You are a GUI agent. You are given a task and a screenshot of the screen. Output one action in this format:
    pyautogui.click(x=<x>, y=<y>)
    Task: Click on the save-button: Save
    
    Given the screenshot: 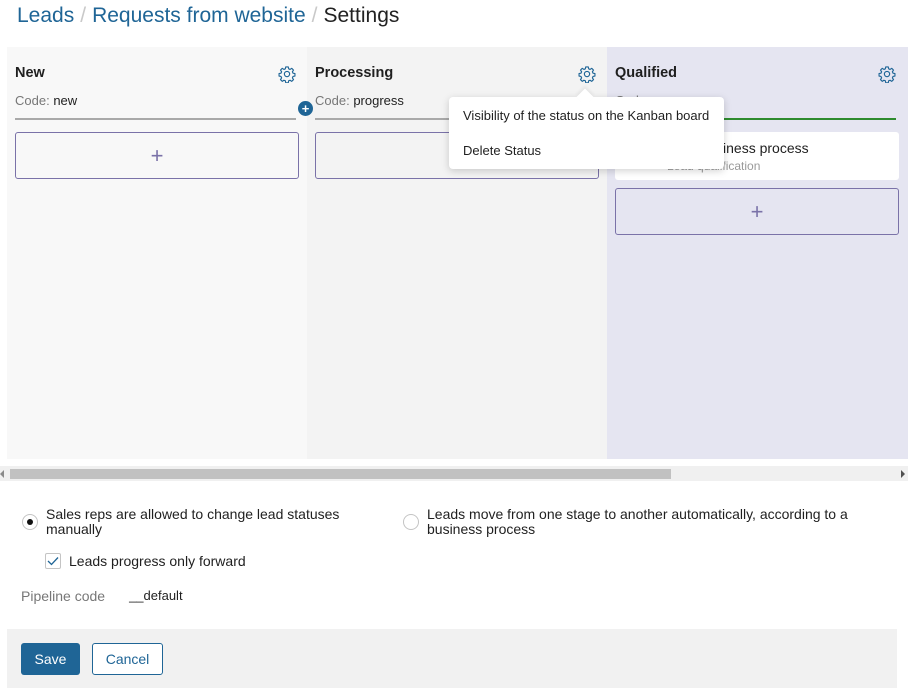 What is the action you would take?
    pyautogui.click(x=50, y=659)
    